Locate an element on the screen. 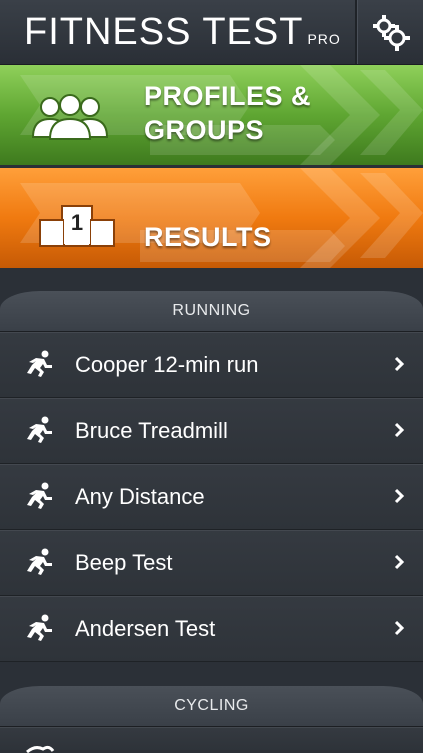 The width and height of the screenshot is (423, 753). list-item-any-distance: Any Distance is located at coordinates (211, 497).